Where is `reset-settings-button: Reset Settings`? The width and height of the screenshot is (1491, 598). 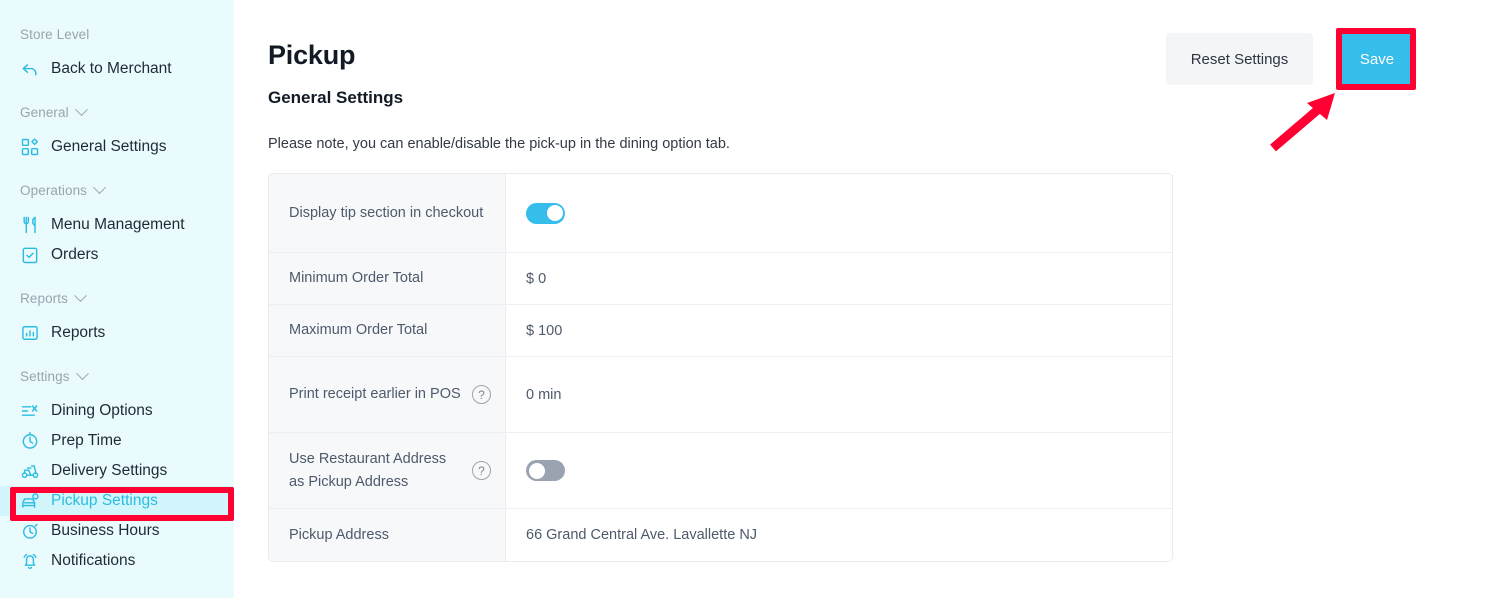
reset-settings-button: Reset Settings is located at coordinates (1239, 59).